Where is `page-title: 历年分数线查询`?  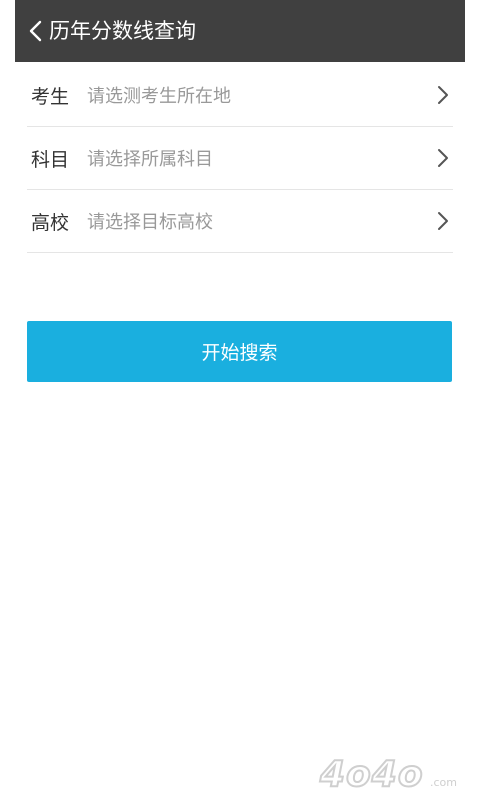
page-title: 历年分数线查询 is located at coordinates (122, 31).